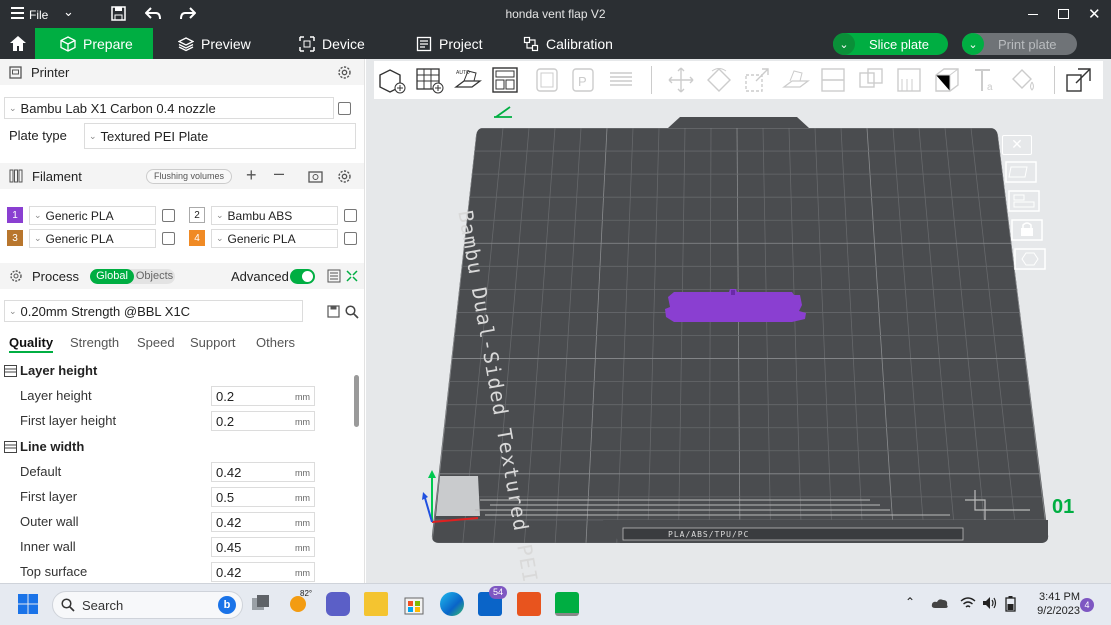  I want to click on boolean-icon, so click(871, 80).